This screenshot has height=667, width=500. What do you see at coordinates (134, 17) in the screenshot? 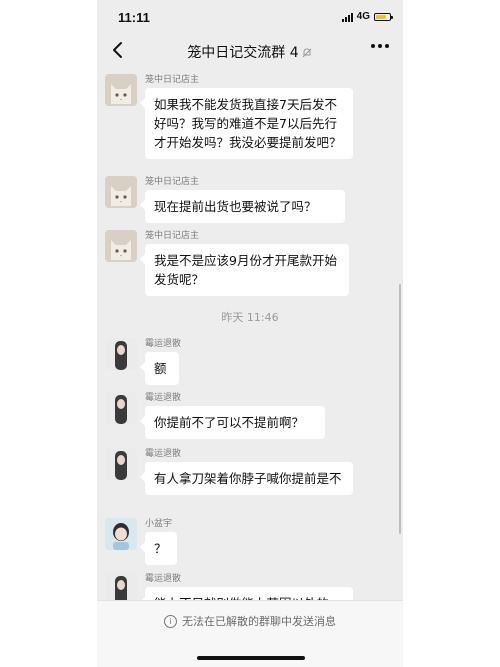
I see `status-time: 11:11` at bounding box center [134, 17].